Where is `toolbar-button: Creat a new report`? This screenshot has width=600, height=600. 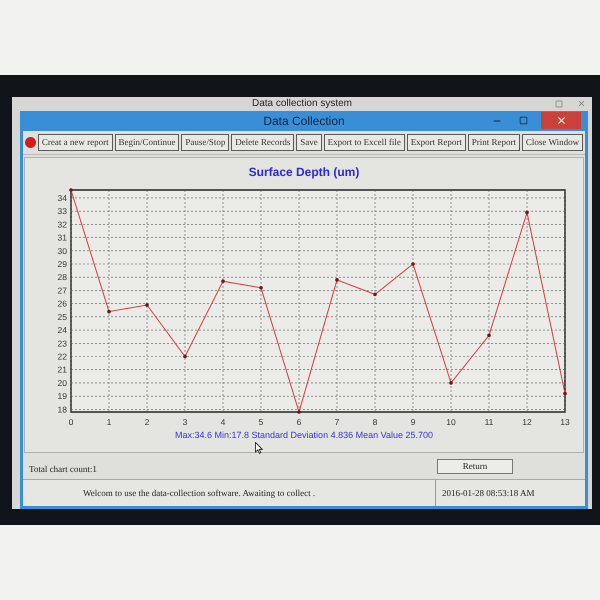 toolbar-button: Creat a new report is located at coordinates (75, 142).